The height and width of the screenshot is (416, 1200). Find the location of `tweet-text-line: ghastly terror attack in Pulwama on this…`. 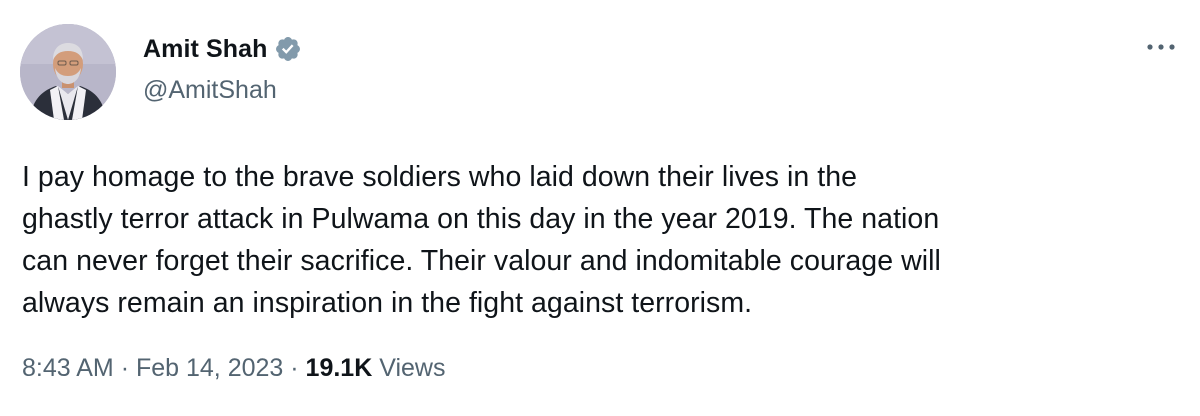

tweet-text-line: ghastly terror attack in Pulwama on this… is located at coordinates (481, 219).